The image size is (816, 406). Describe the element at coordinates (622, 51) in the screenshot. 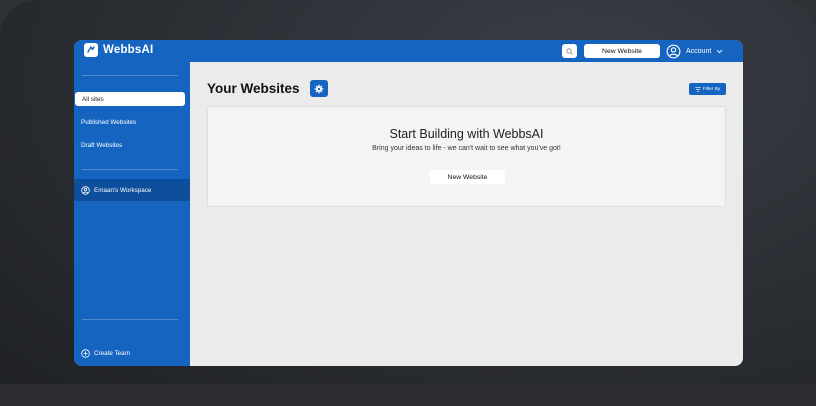

I see `new-website-button: New Website` at that location.